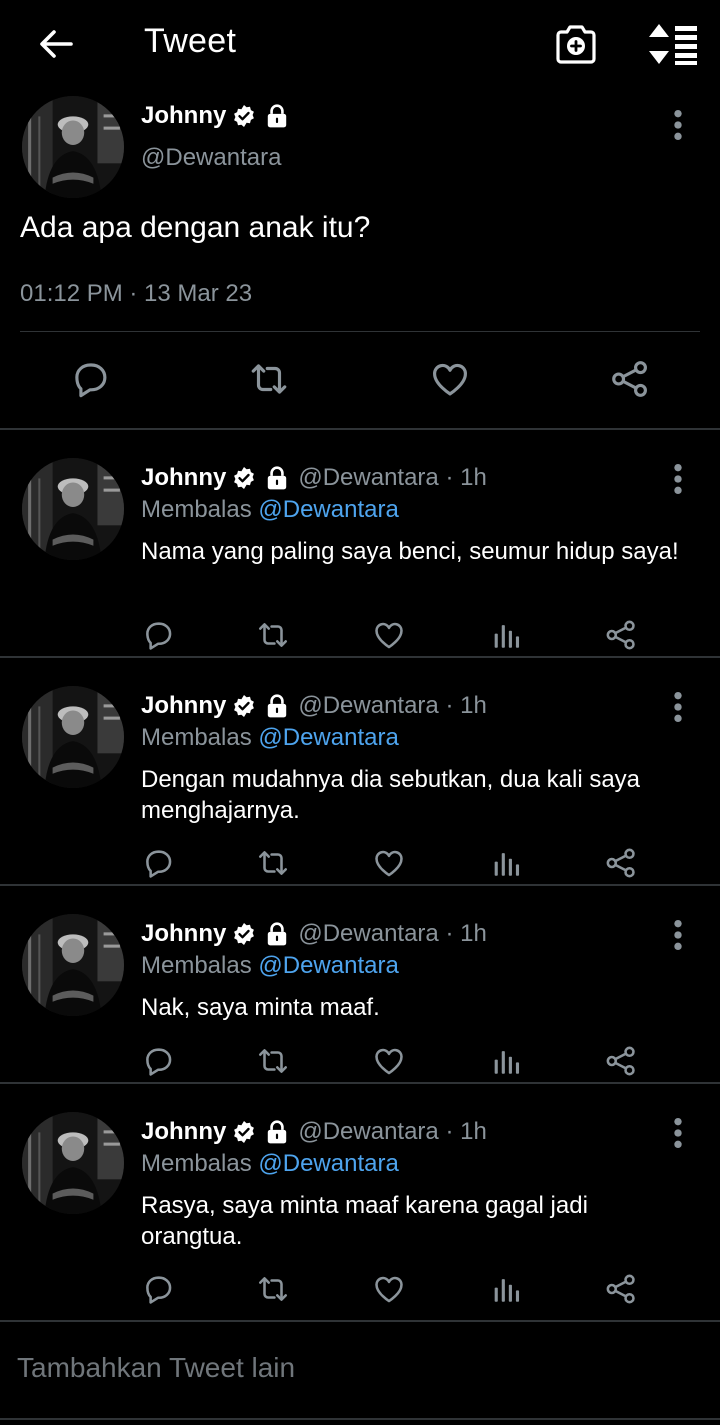  I want to click on camera-plus-icon, so click(576, 44).